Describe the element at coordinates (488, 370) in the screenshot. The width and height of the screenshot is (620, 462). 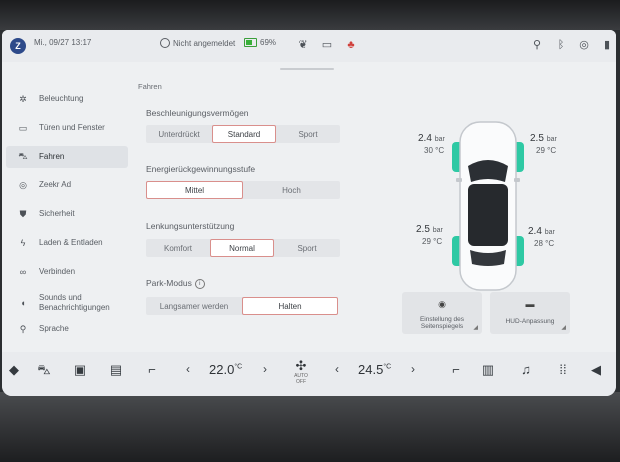
I see `front-defrost-icon: ▥` at that location.